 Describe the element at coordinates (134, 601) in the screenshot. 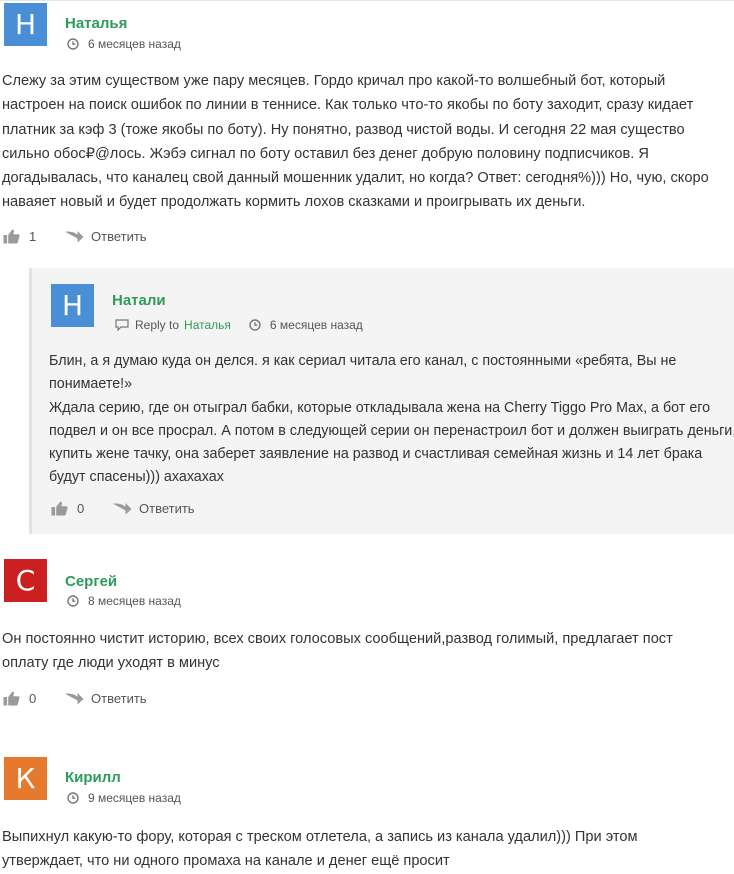

I see `comment-time: 8 месяцев назад` at that location.